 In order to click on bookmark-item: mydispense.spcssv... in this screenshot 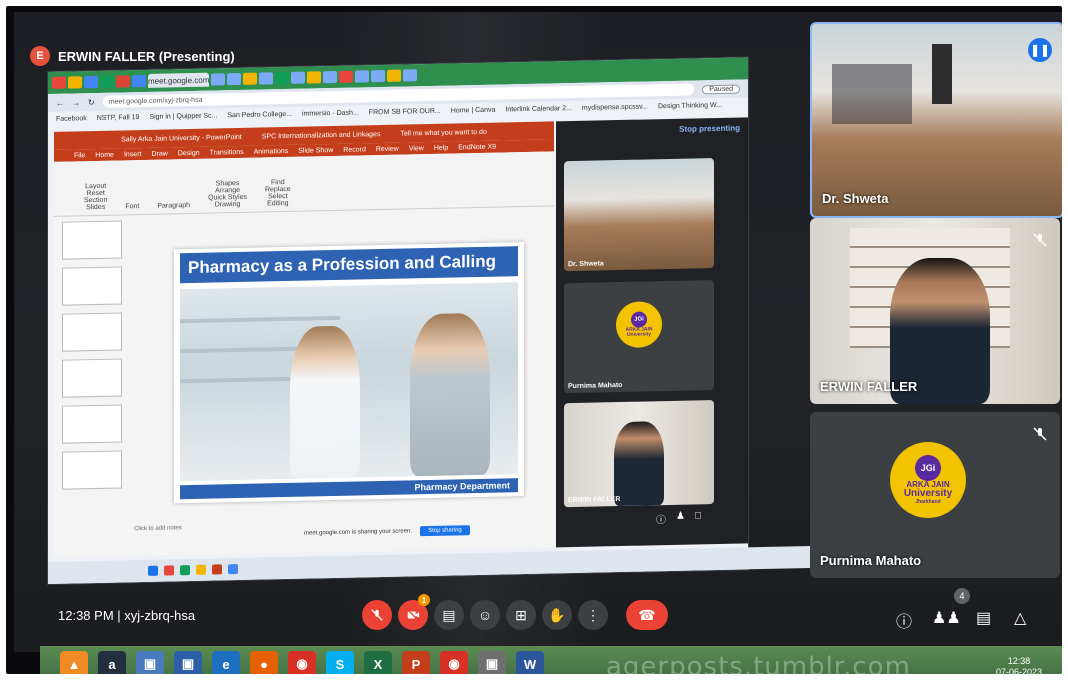, I will do `click(615, 107)`.